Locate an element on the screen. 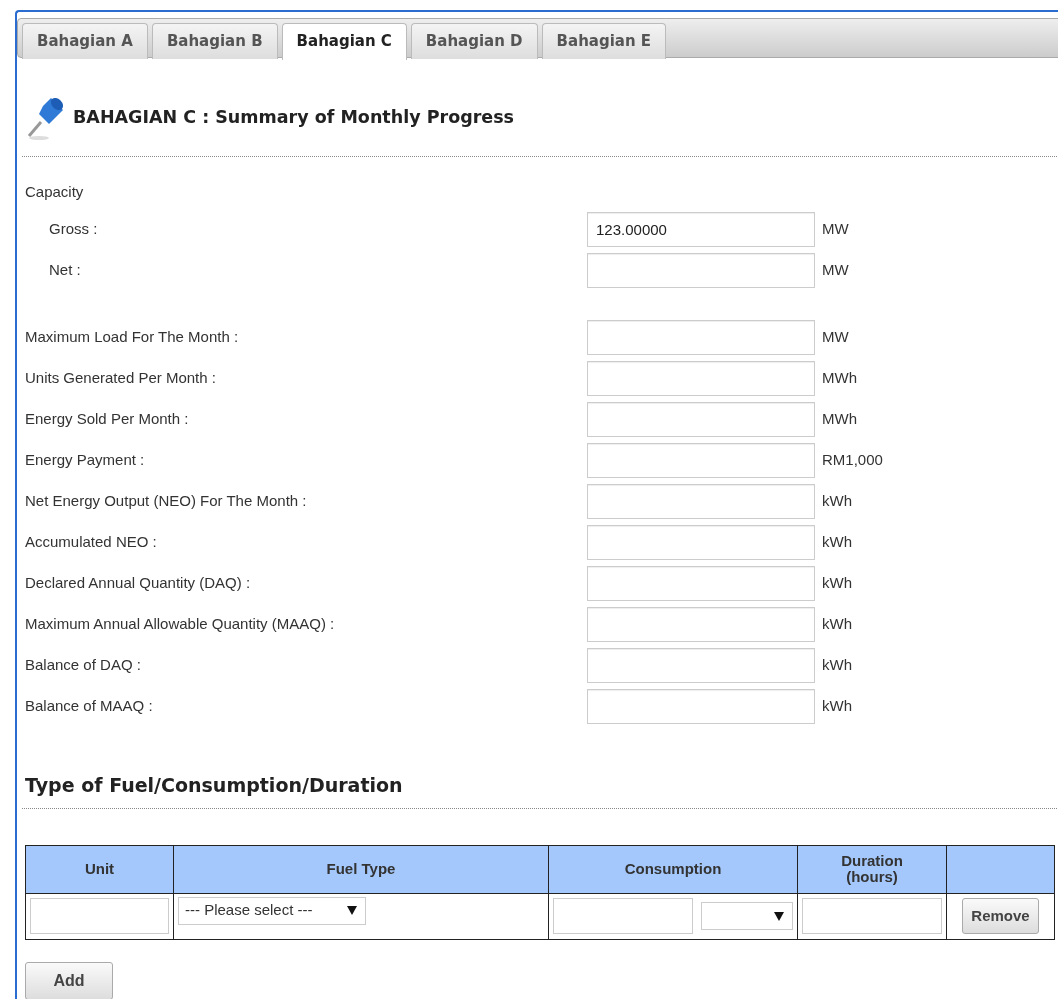 This screenshot has width=1058, height=999. column-header: Consumption is located at coordinates (673, 869).